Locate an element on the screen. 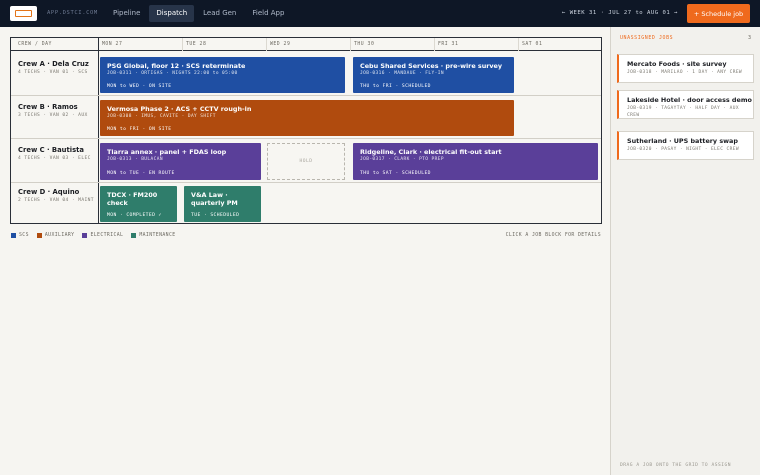 This screenshot has height=475, width=760. card-title: Mercato Foods · site survey is located at coordinates (677, 64).